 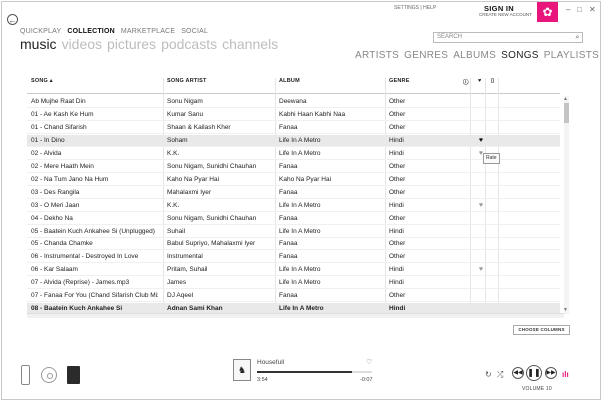 What do you see at coordinates (52, 218) in the screenshot?
I see `cell-song: 04 - Dekho Na` at bounding box center [52, 218].